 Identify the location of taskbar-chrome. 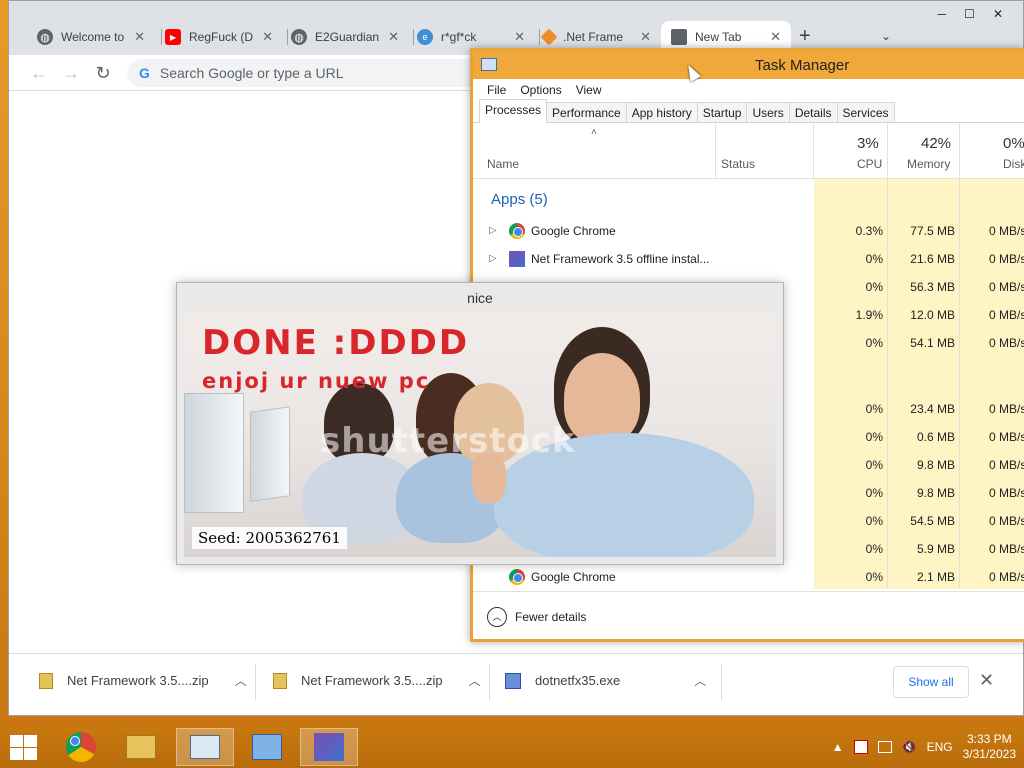
(81, 747).